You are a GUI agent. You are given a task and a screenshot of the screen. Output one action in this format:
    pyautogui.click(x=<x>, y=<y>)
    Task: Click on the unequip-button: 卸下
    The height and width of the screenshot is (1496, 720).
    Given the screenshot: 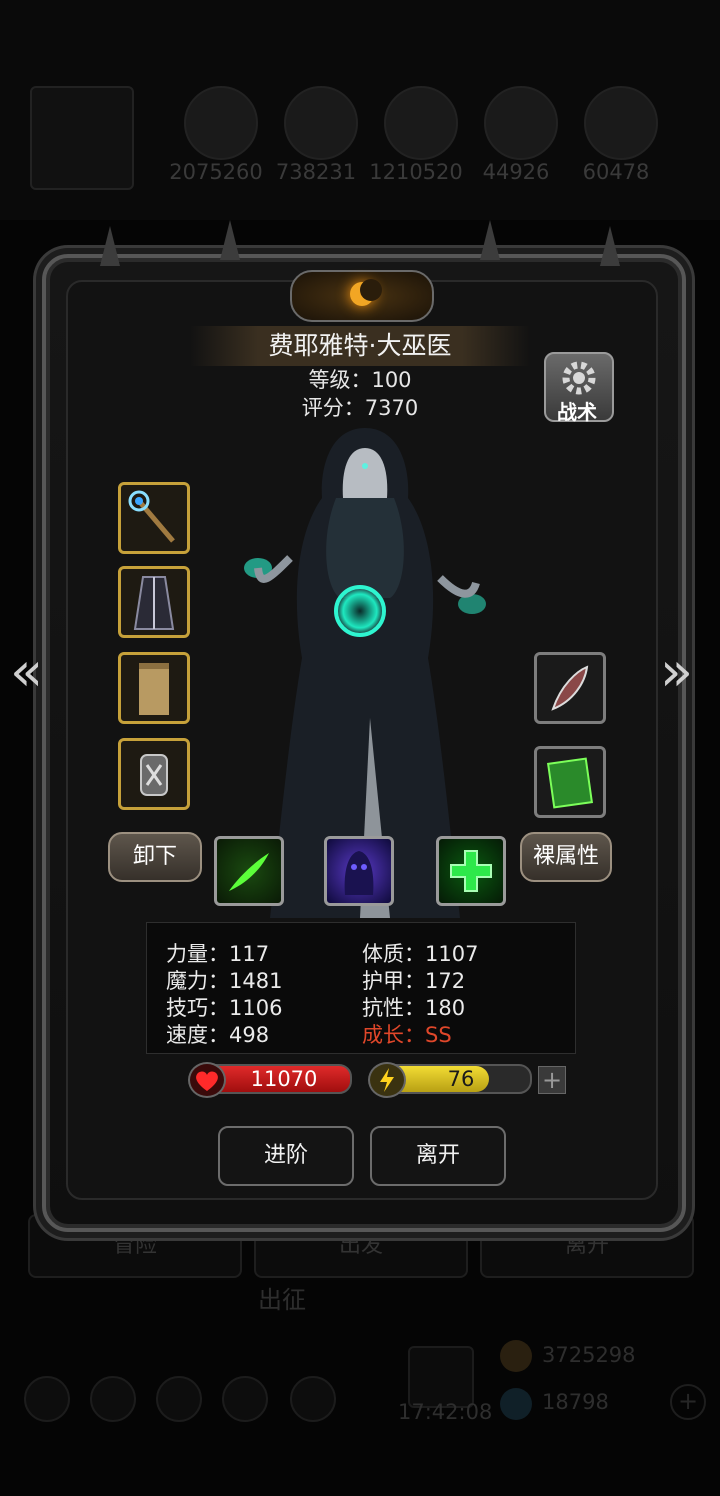 What is the action you would take?
    pyautogui.click(x=155, y=857)
    